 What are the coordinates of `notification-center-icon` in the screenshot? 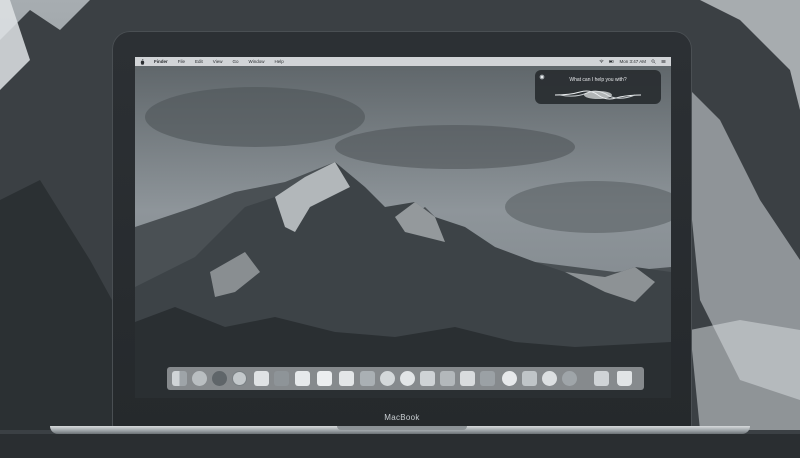 It's located at (663, 61).